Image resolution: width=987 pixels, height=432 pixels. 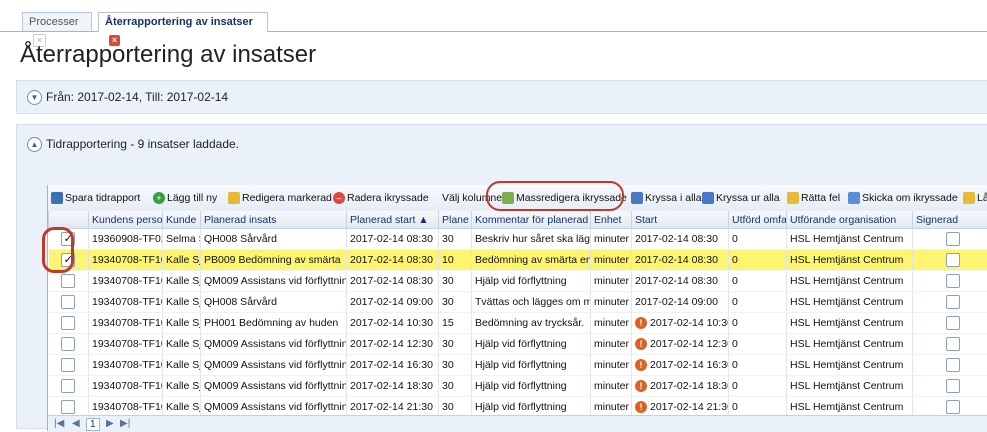 What do you see at coordinates (34, 144) in the screenshot?
I see `chevron-up-icon: ▲` at bounding box center [34, 144].